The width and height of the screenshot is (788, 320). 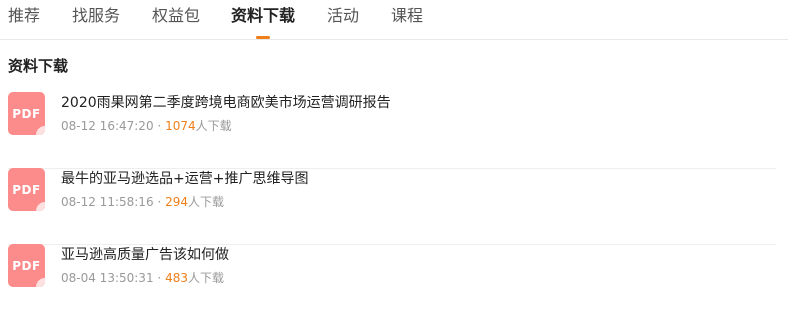 What do you see at coordinates (24, 16) in the screenshot?
I see `tab-recommend: 推荐` at bounding box center [24, 16].